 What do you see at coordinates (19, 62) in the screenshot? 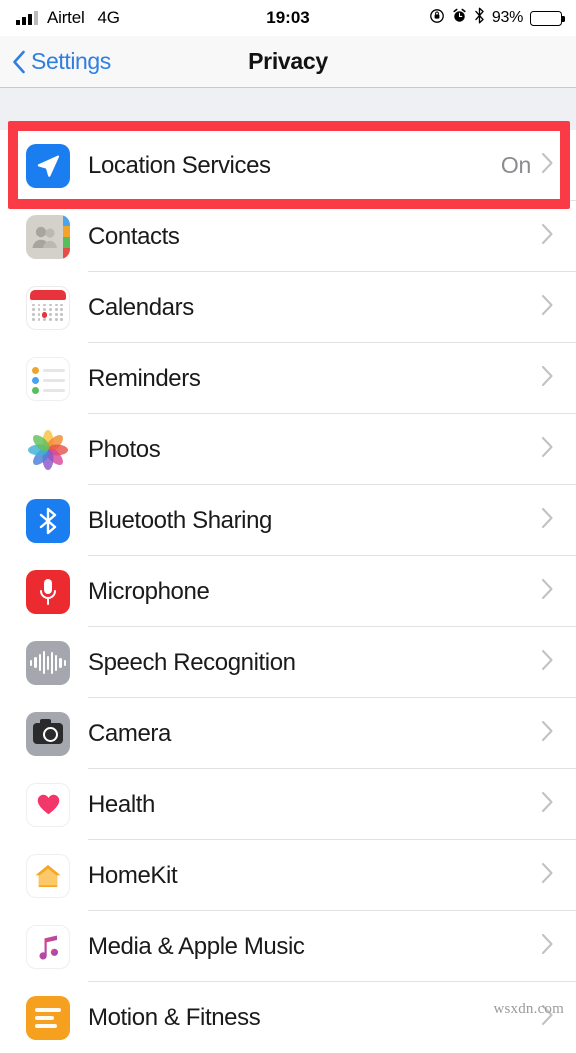
I see `chevron-left-icon` at bounding box center [19, 62].